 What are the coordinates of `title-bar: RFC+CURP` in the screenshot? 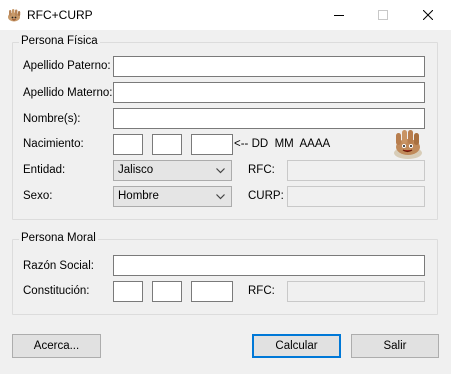 It's located at (225, 15).